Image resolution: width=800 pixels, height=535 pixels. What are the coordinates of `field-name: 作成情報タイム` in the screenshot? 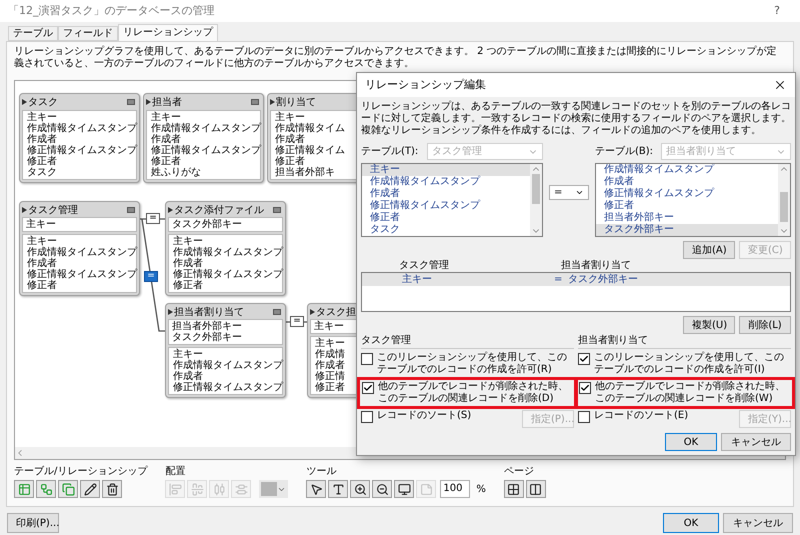 It's located at (310, 128).